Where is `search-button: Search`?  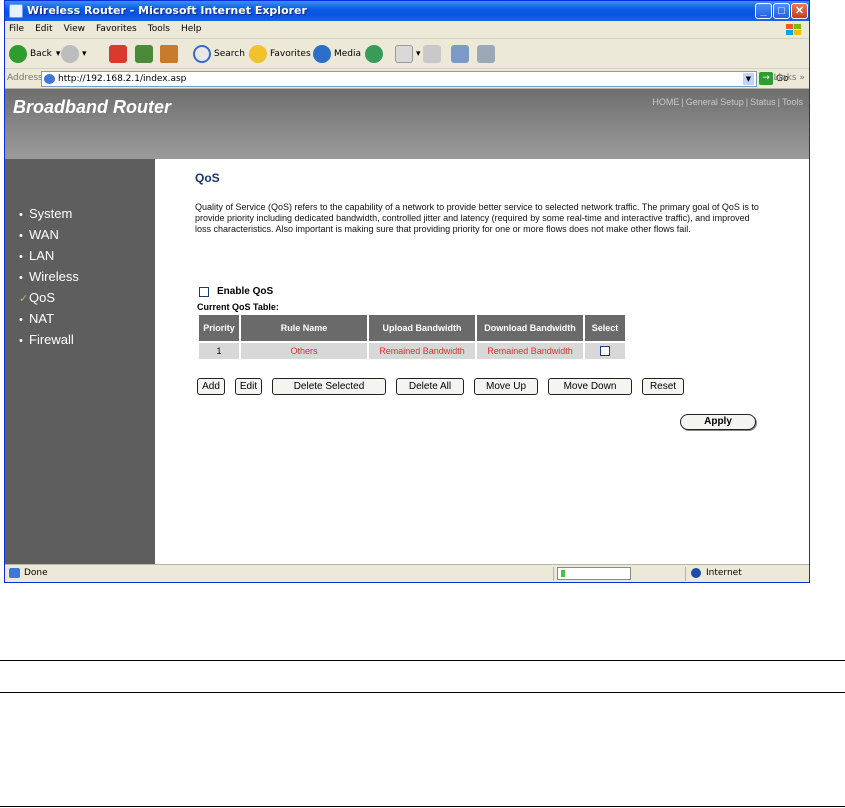
search-button: Search is located at coordinates (219, 54).